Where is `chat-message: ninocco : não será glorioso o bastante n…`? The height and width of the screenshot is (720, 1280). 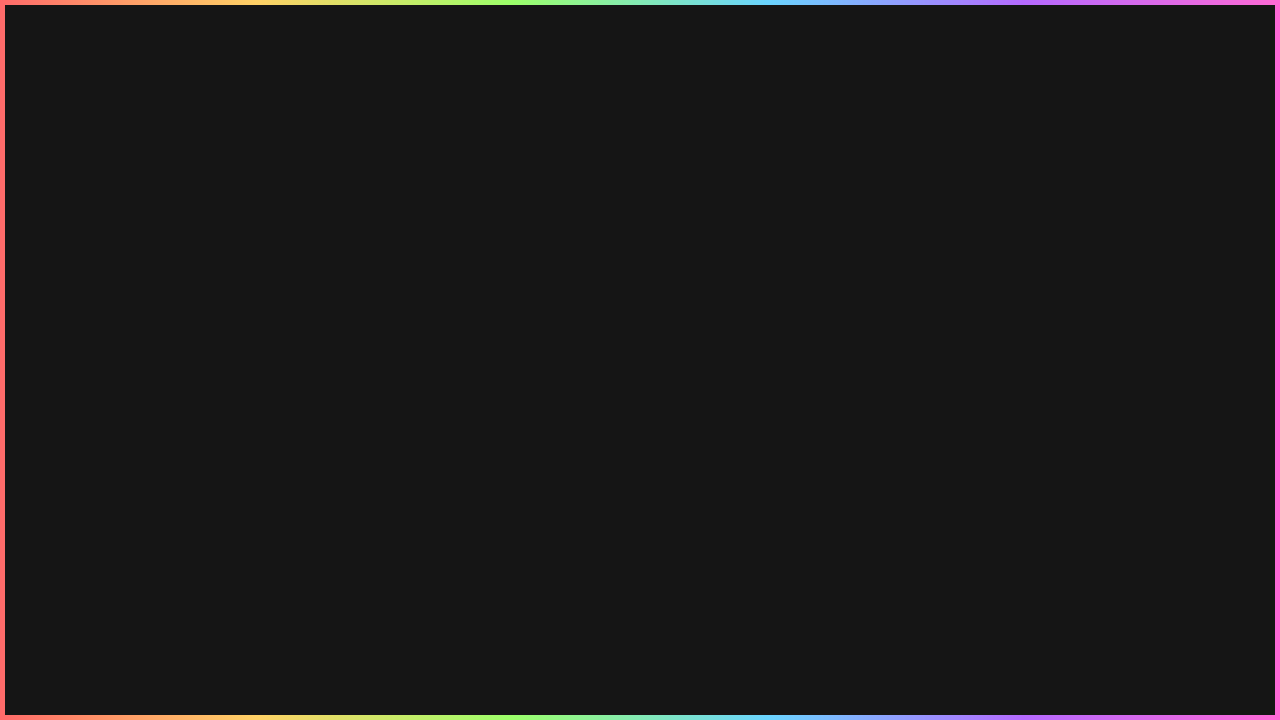 chat-message: ninocco : não será glorioso o bastante n… is located at coordinates (1104, 642).